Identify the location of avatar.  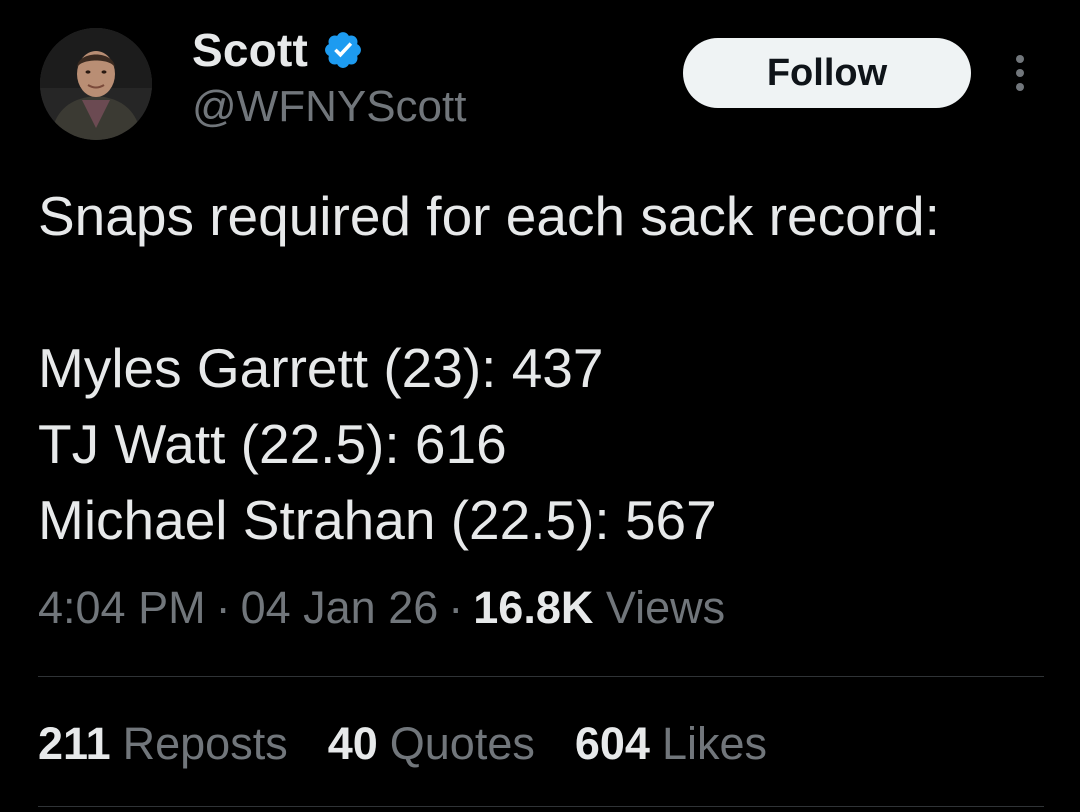
(96, 84).